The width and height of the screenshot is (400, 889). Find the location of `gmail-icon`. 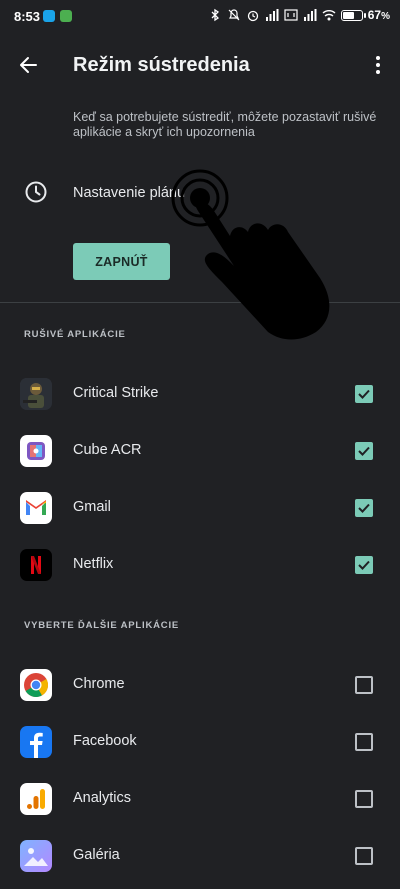

gmail-icon is located at coordinates (36, 508).